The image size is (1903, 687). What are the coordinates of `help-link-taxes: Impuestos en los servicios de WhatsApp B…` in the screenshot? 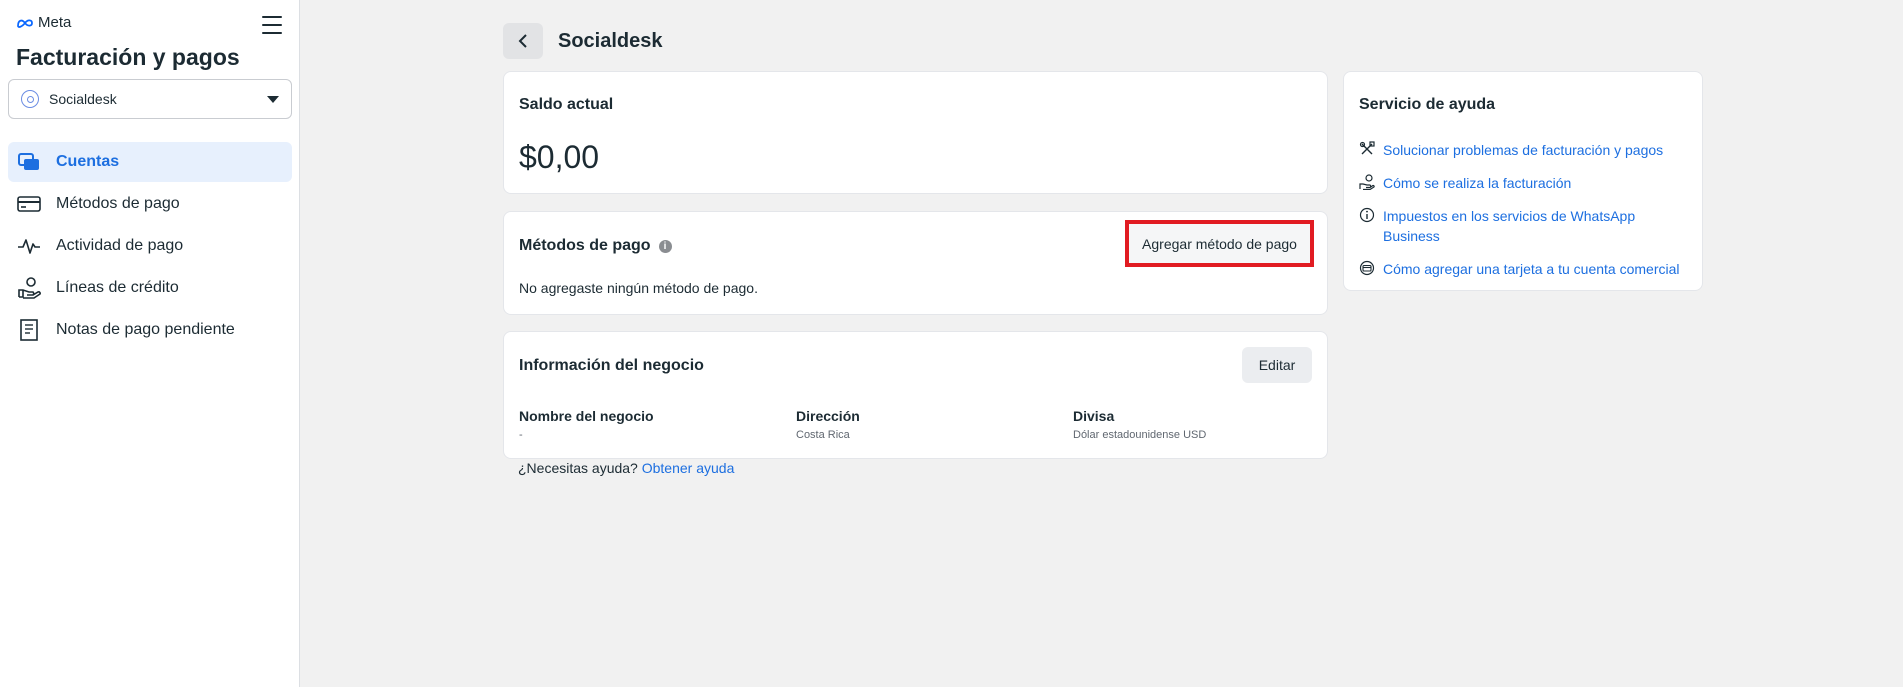 It's located at (1526, 226).